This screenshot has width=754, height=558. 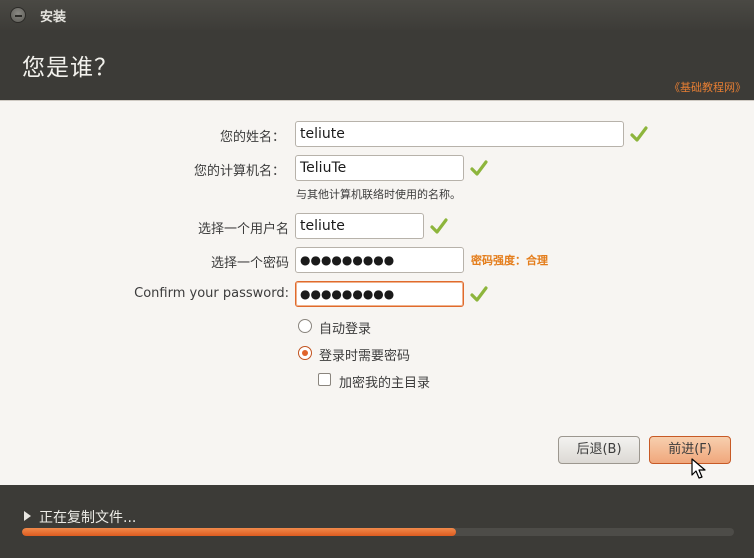 I want to click on page-header: 您是谁？ 《基础教程网》, so click(x=377, y=65).